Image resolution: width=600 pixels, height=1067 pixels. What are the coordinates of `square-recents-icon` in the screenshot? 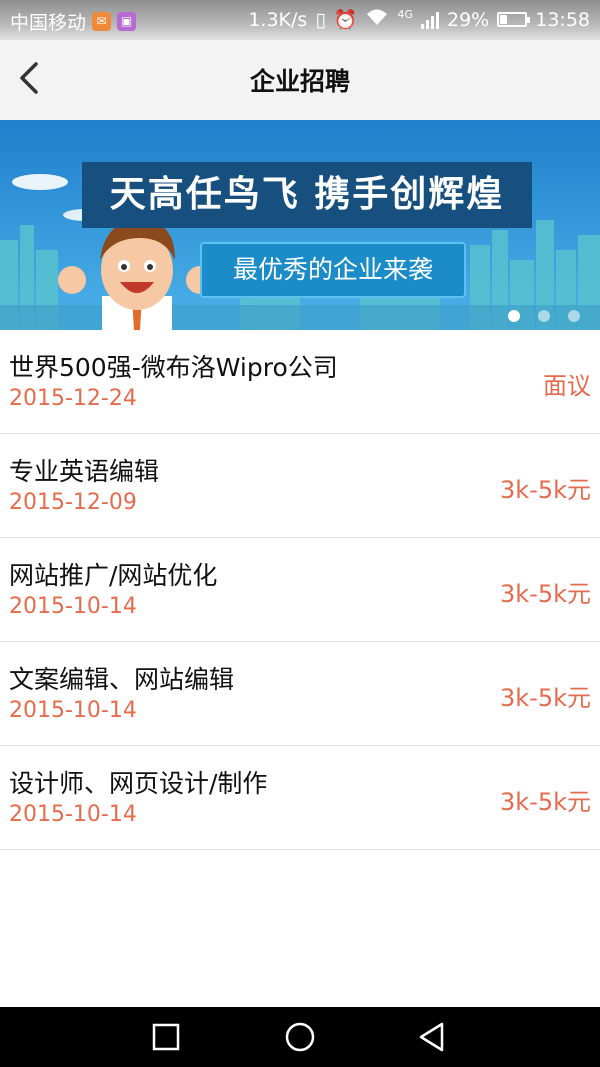 It's located at (166, 1037).